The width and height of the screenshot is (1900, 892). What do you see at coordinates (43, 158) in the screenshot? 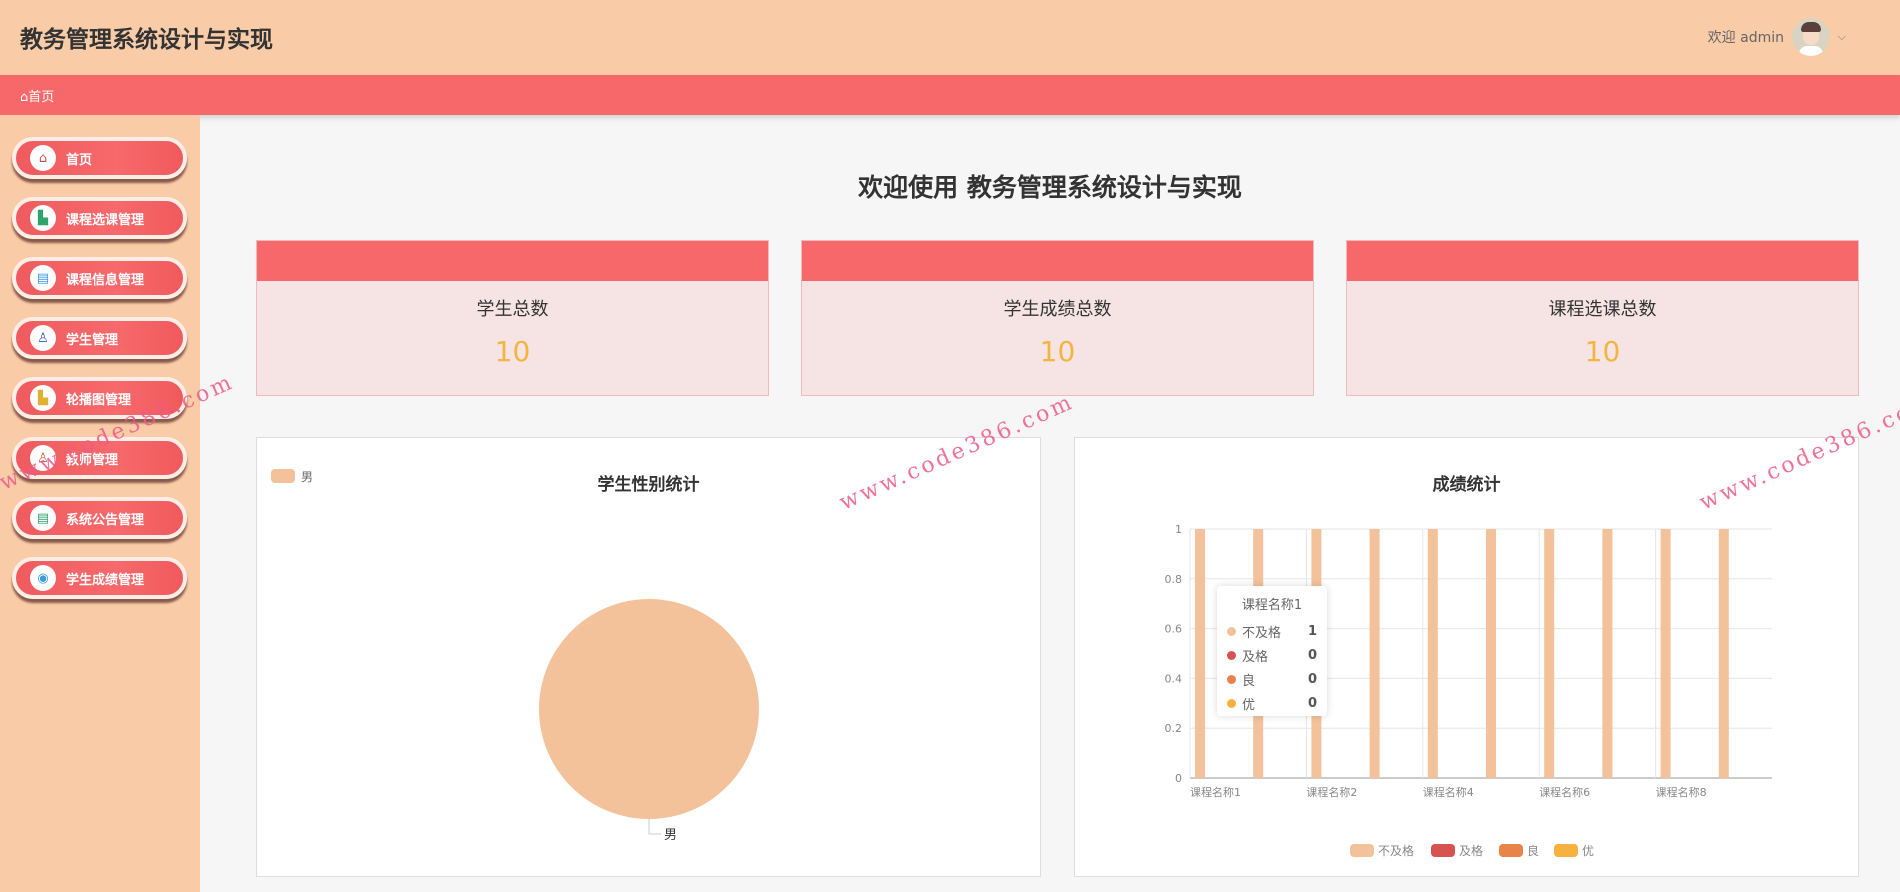
I see `home-icon: ⌂` at bounding box center [43, 158].